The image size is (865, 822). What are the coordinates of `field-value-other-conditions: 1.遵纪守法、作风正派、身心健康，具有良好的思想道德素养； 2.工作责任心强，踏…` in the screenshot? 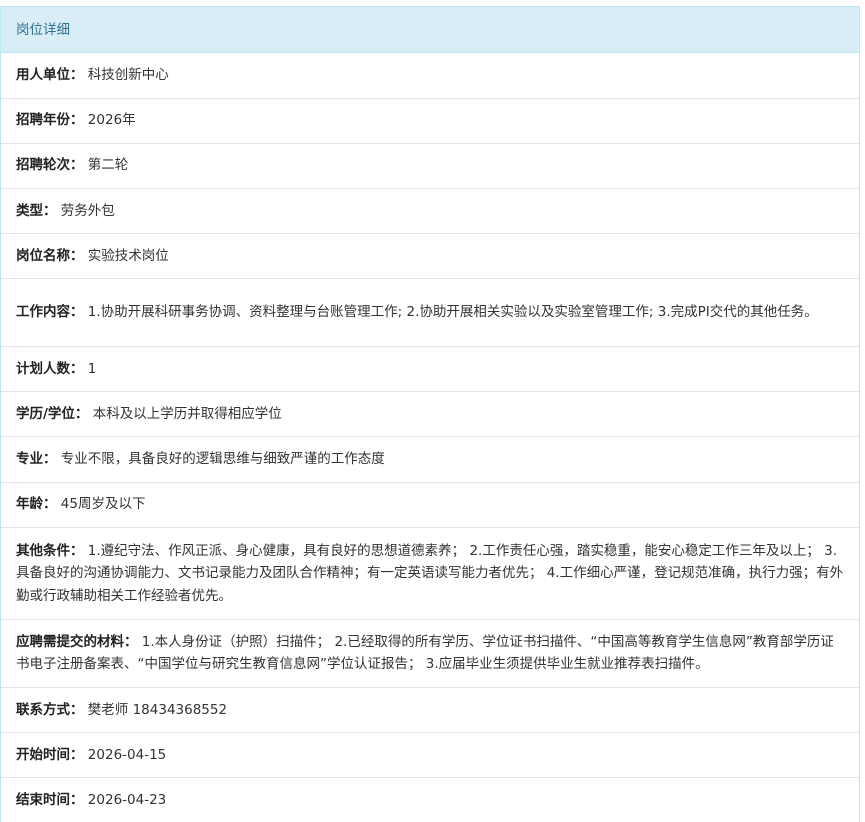 It's located at (430, 573).